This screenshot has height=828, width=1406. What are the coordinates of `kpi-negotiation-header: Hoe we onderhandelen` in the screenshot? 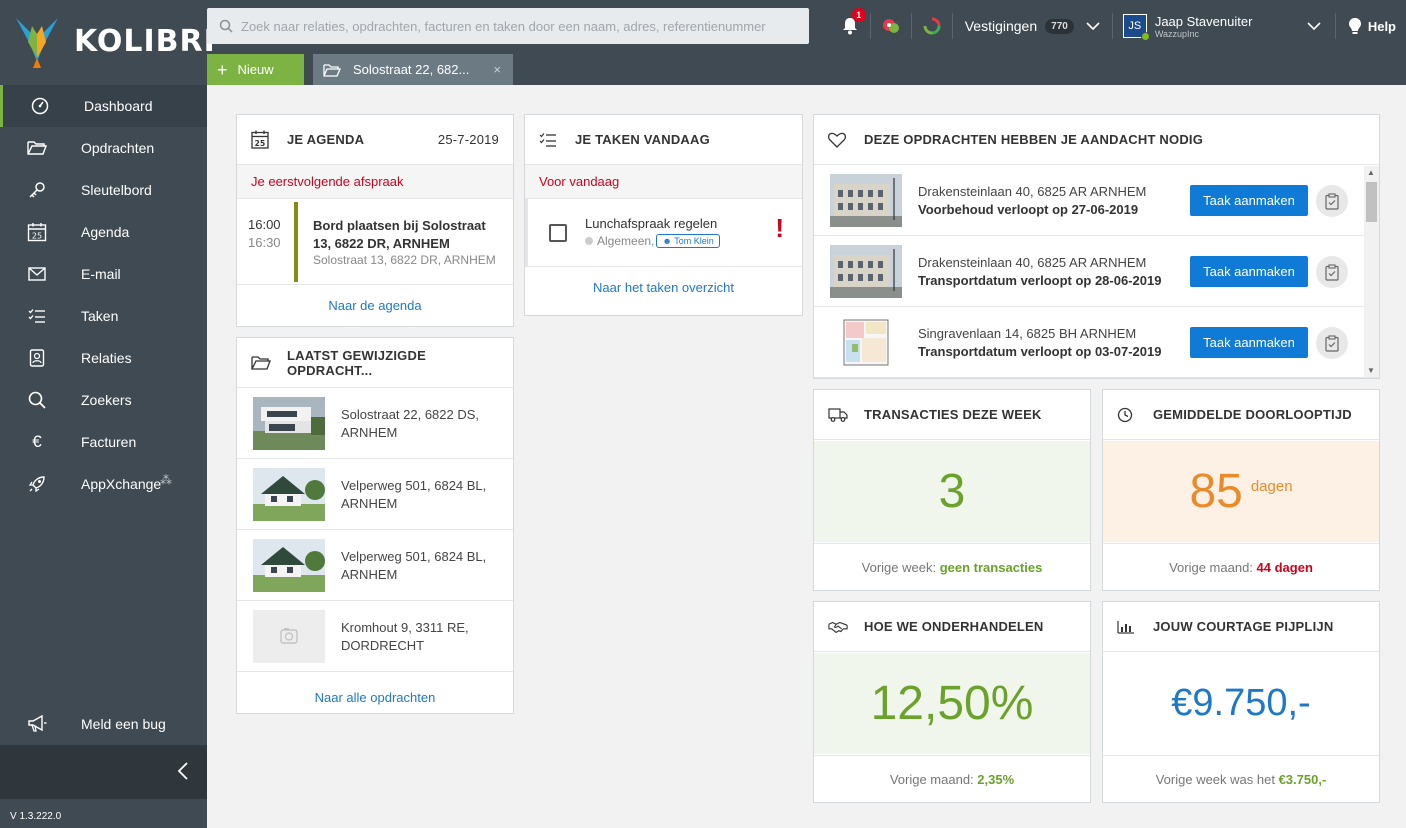 It's located at (952, 627).